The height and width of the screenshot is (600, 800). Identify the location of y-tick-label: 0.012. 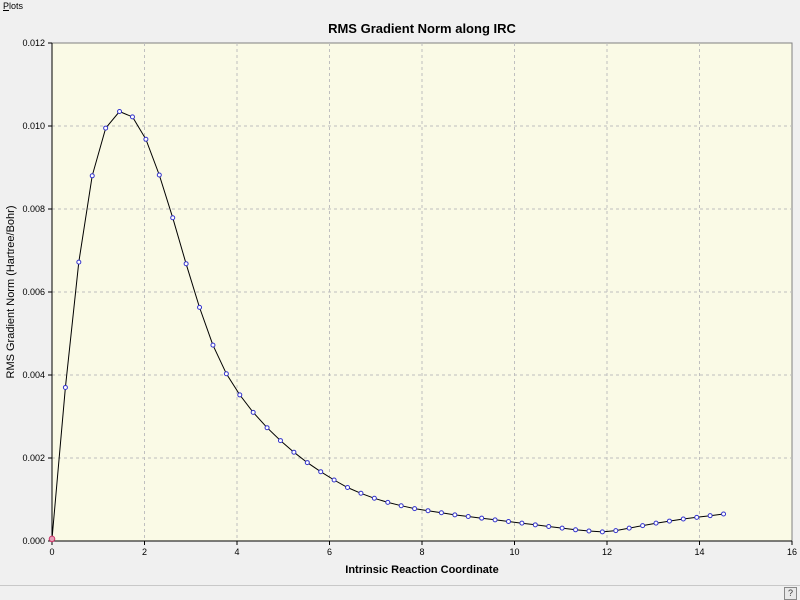
(33, 43).